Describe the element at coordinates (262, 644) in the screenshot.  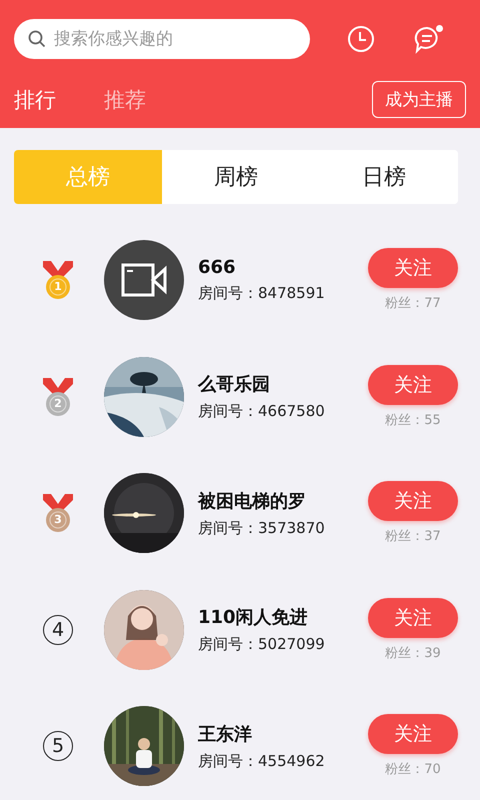
I see `room-number: 房间号：5027099` at that location.